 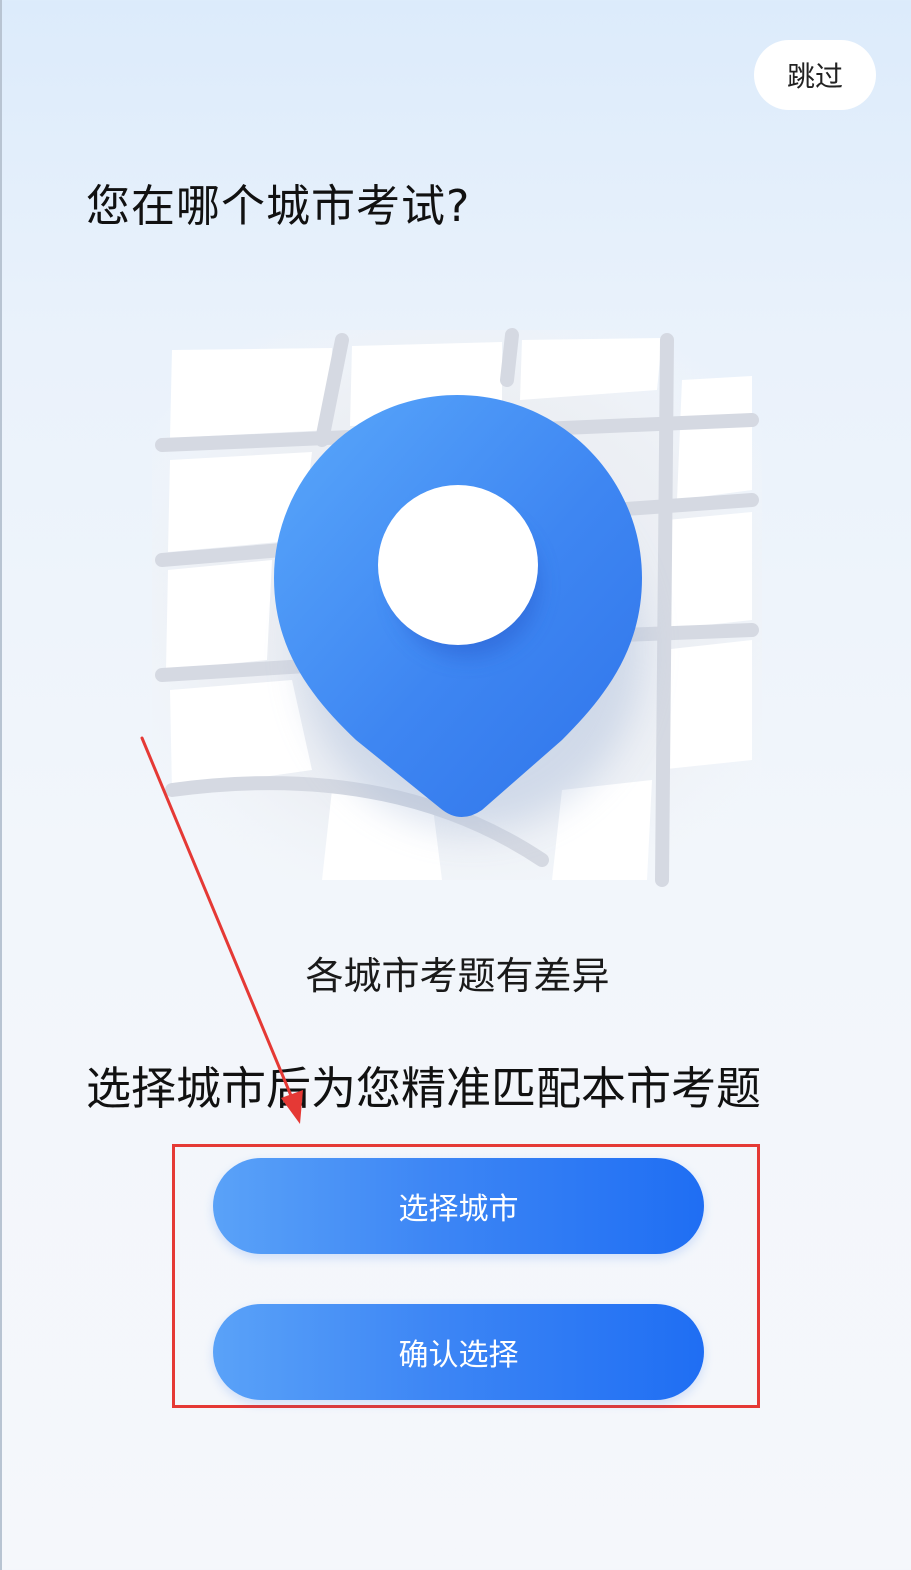 I want to click on description-text: 选择城市后为您精准匹配本市考题, so click(x=424, y=1088).